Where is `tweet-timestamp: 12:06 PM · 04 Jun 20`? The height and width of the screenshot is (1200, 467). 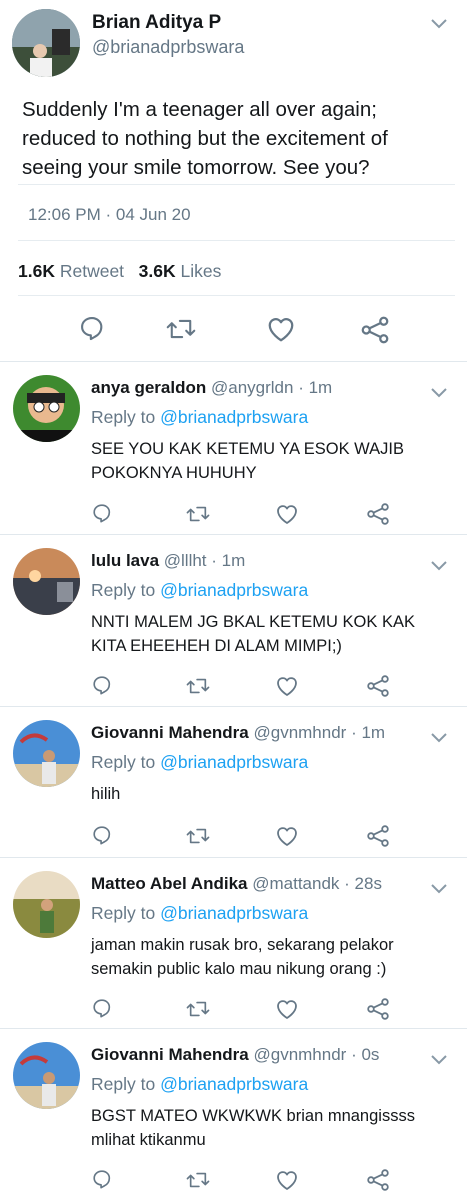 tweet-timestamp: 12:06 PM · 04 Jun 20 is located at coordinates (109, 215).